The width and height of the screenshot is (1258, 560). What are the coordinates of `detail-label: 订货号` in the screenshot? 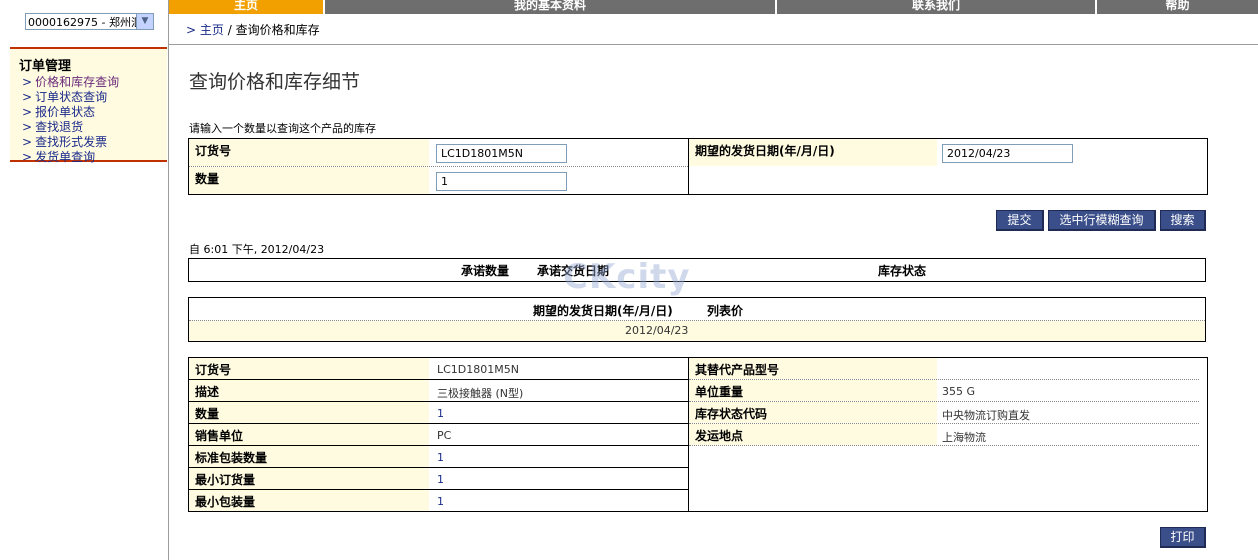 It's located at (309, 368).